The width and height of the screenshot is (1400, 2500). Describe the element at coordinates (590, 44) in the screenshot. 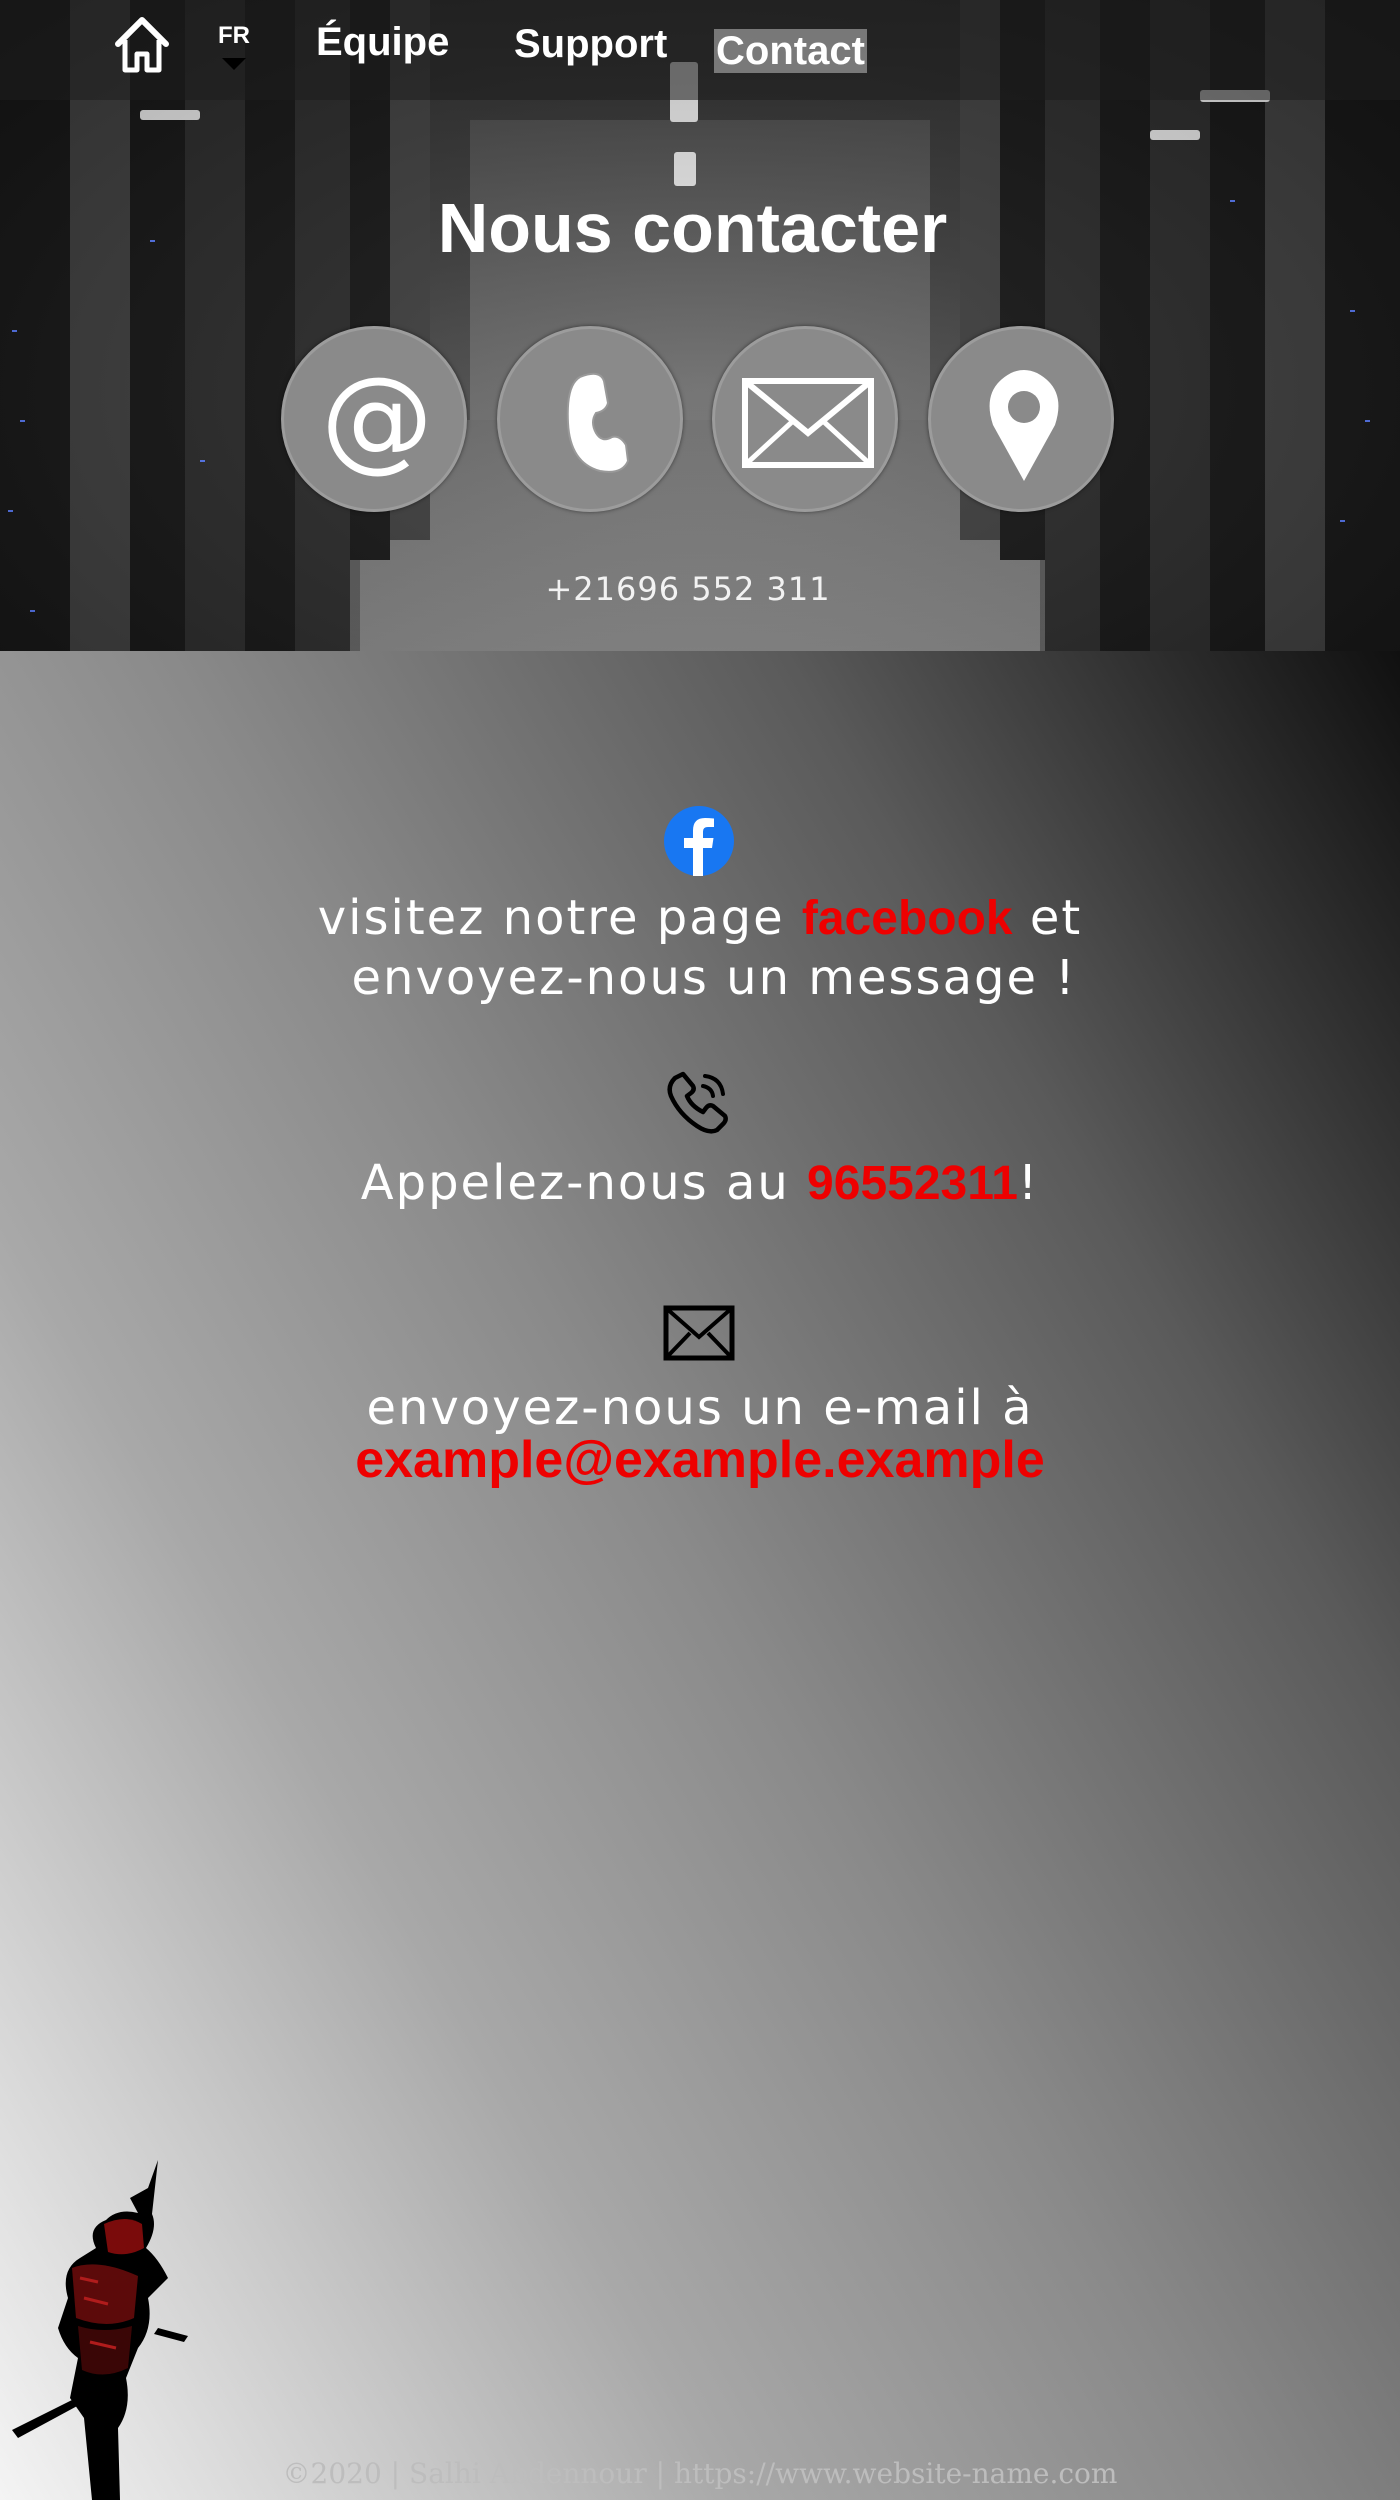

I see `nav-link-support: Support` at that location.